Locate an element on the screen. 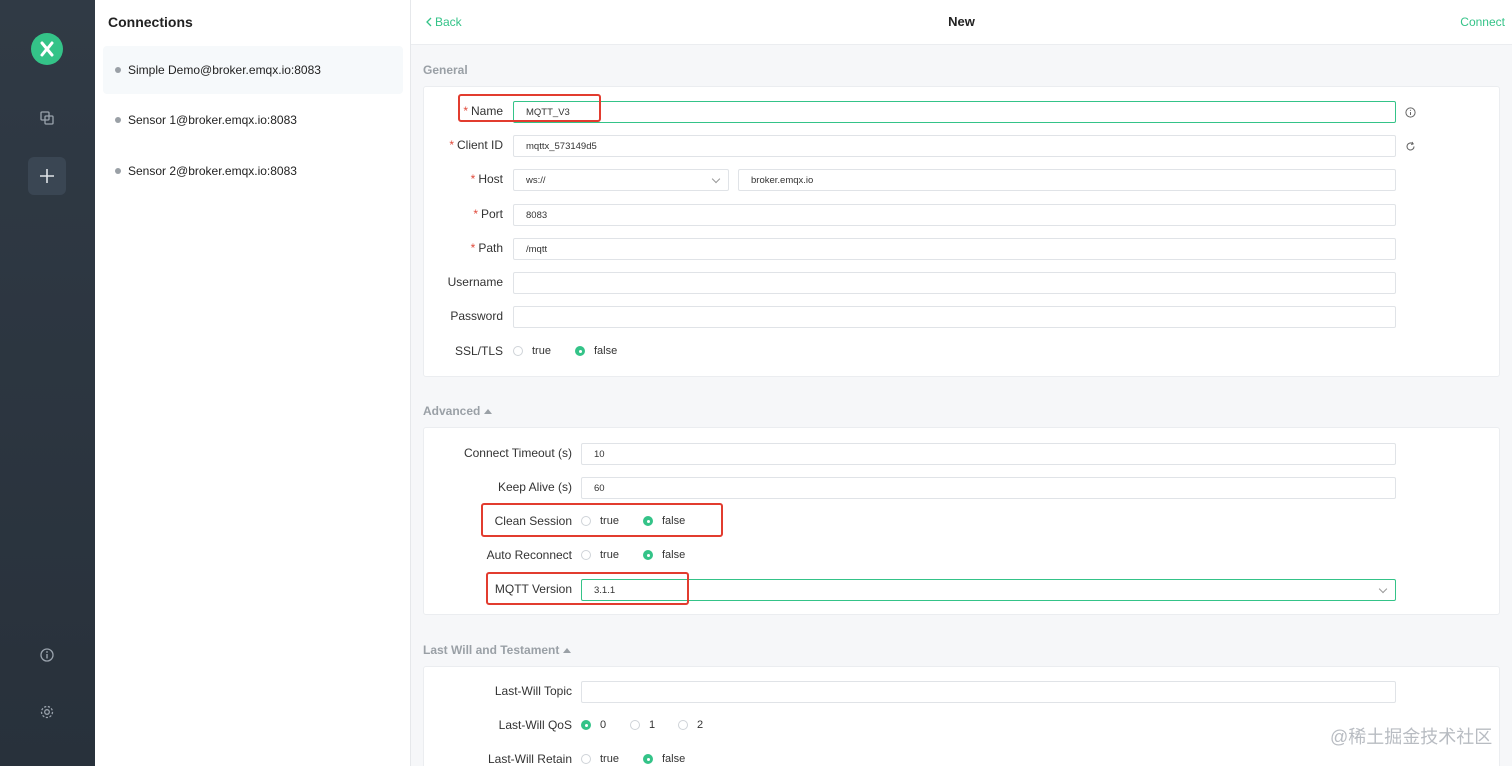 The width and height of the screenshot is (1512, 766). password-input is located at coordinates (954, 317).